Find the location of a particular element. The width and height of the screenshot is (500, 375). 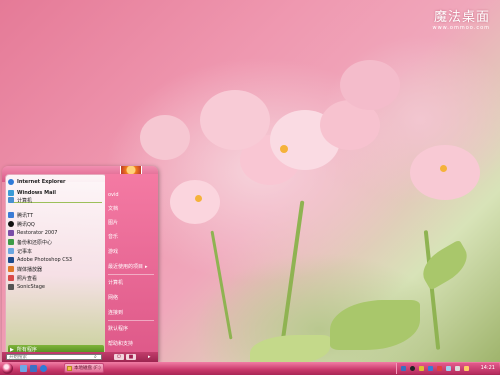

system-tray: 14:21 is located at coordinates (447, 368).